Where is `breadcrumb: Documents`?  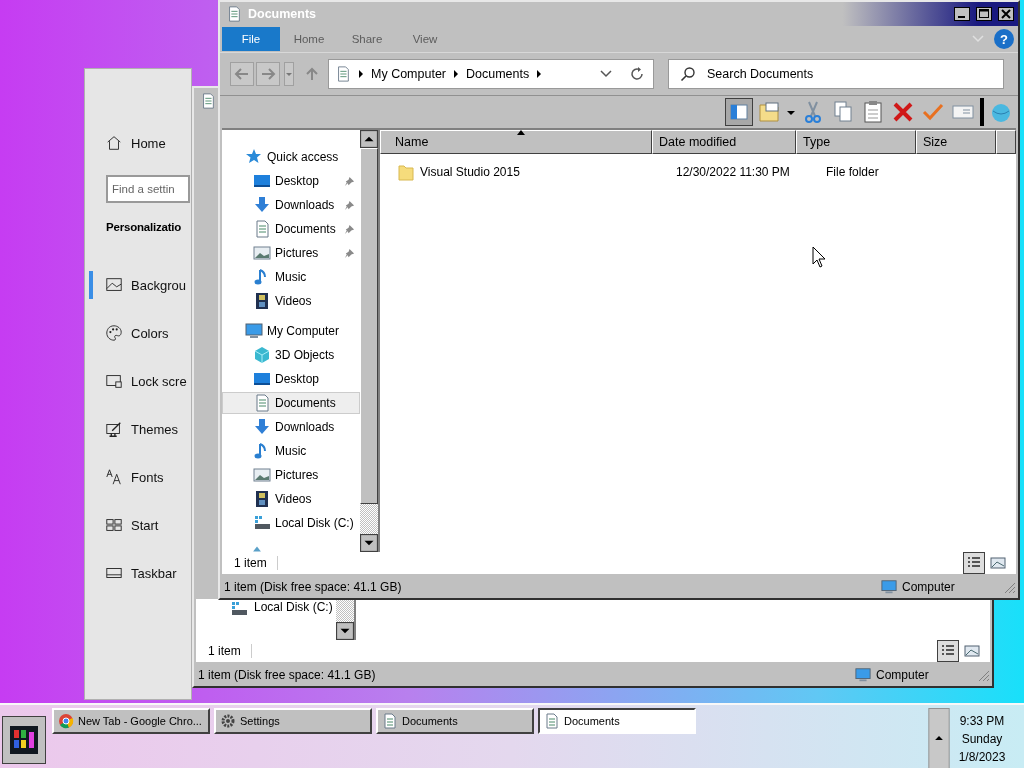
breadcrumb: Documents is located at coordinates (498, 74).